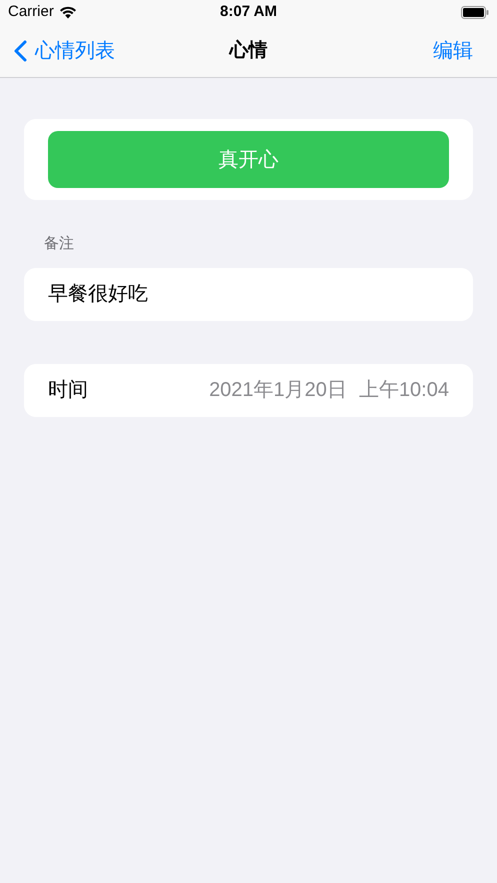  I want to click on nav-title: 心情, so click(249, 50).